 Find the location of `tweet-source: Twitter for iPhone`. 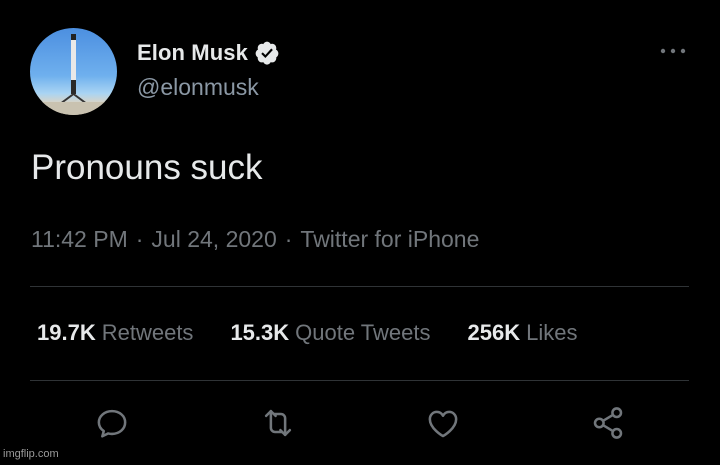

tweet-source: Twitter for iPhone is located at coordinates (389, 239).